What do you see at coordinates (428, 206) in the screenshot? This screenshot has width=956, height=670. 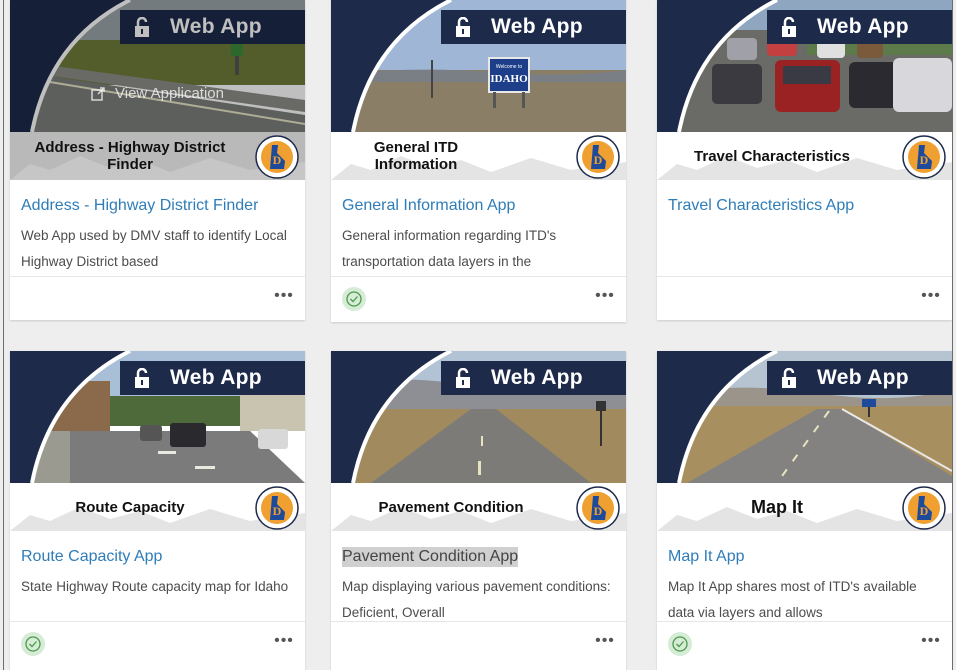 I see `app-title-link: General Information App` at bounding box center [428, 206].